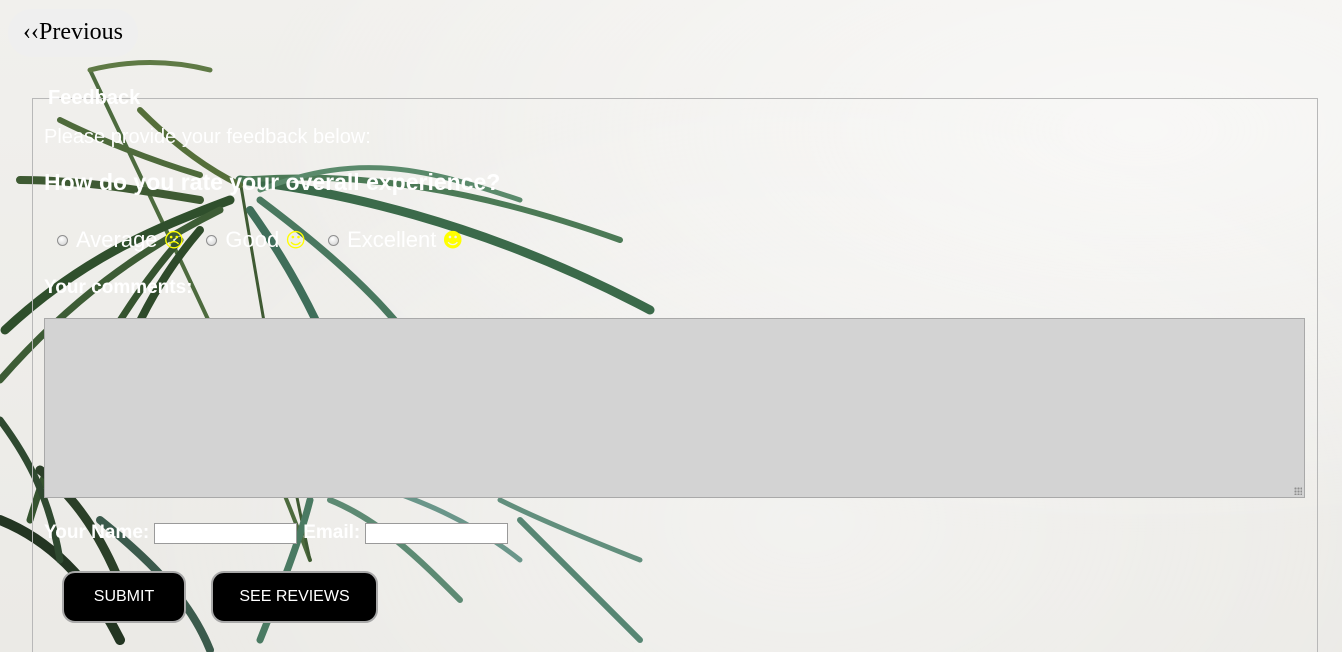 This screenshot has height=652, width=1342. What do you see at coordinates (212, 240) in the screenshot?
I see `rating-radio-good` at bounding box center [212, 240].